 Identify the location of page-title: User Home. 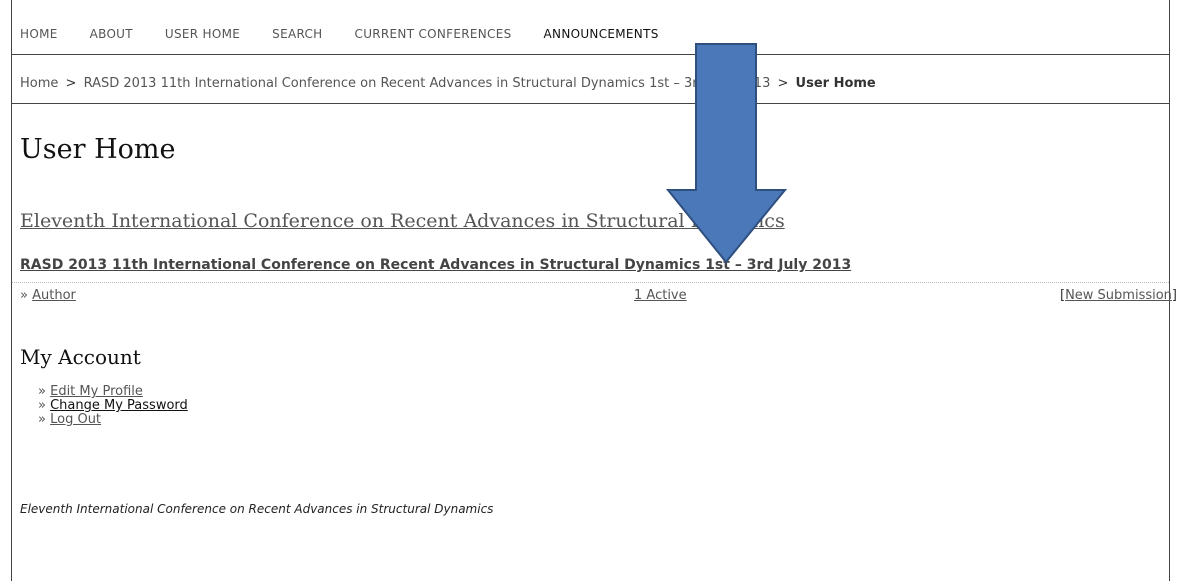
(98, 149).